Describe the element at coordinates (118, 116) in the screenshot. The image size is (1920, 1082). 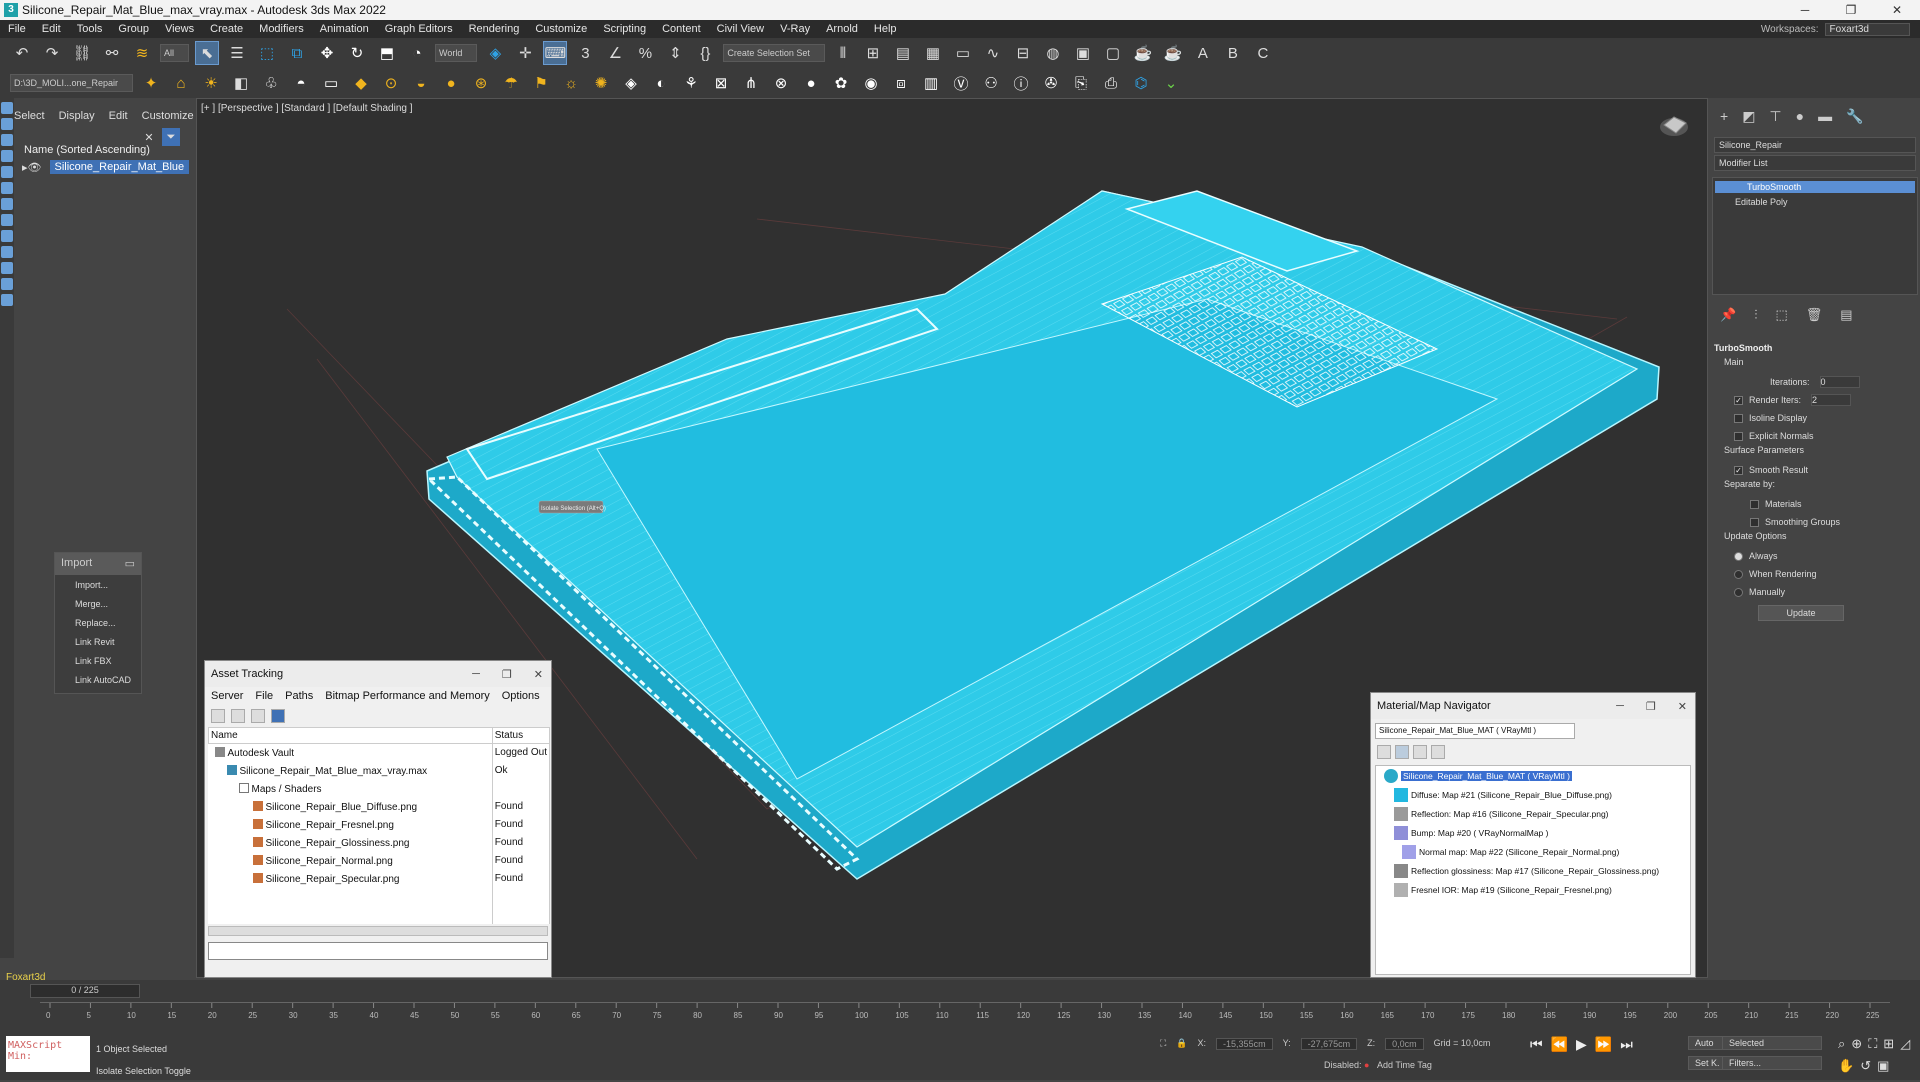
I see `tab-edit: Edit` at that location.